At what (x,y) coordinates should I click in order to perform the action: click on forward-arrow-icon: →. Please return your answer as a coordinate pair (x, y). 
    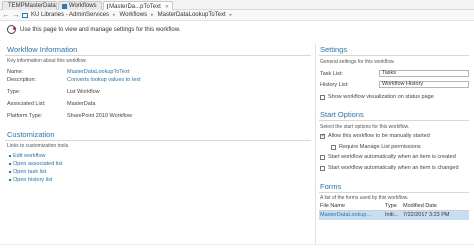
    Looking at the image, I should click on (16, 15).